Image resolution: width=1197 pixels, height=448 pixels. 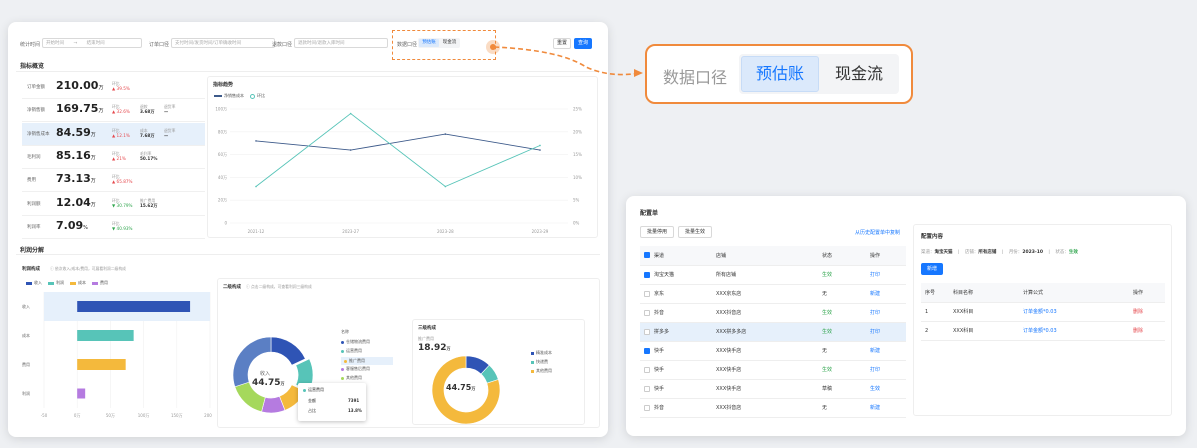 What do you see at coordinates (1147, 312) in the screenshot?
I see `cell-item-action: 删除` at bounding box center [1147, 312].